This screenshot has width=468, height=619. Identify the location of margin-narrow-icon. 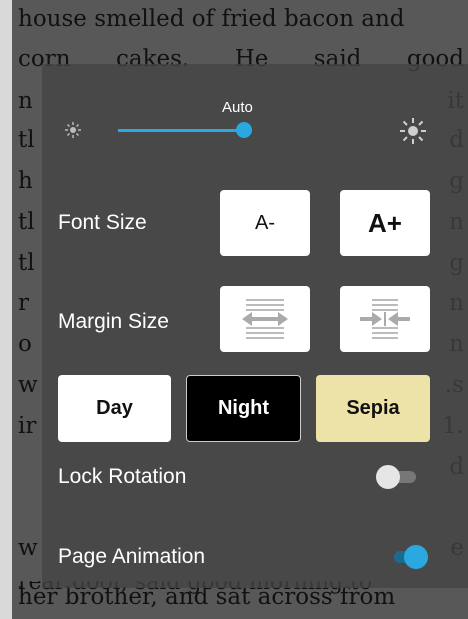
(385, 319).